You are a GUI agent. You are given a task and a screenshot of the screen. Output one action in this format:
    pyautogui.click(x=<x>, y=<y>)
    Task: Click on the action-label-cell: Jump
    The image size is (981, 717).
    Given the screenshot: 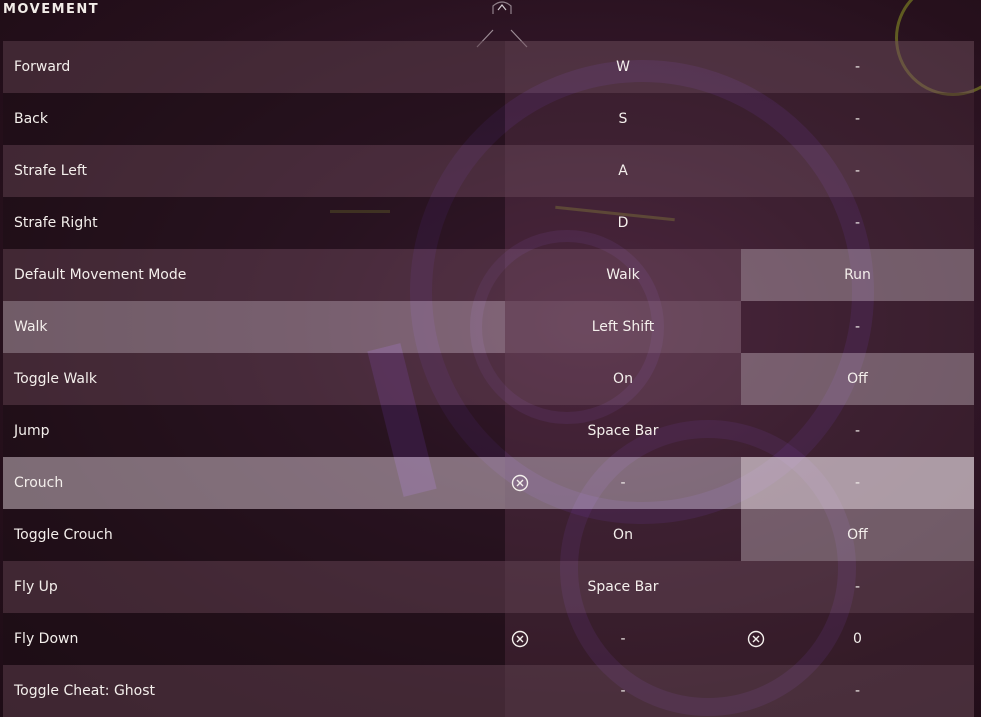 What is the action you would take?
    pyautogui.click(x=254, y=431)
    